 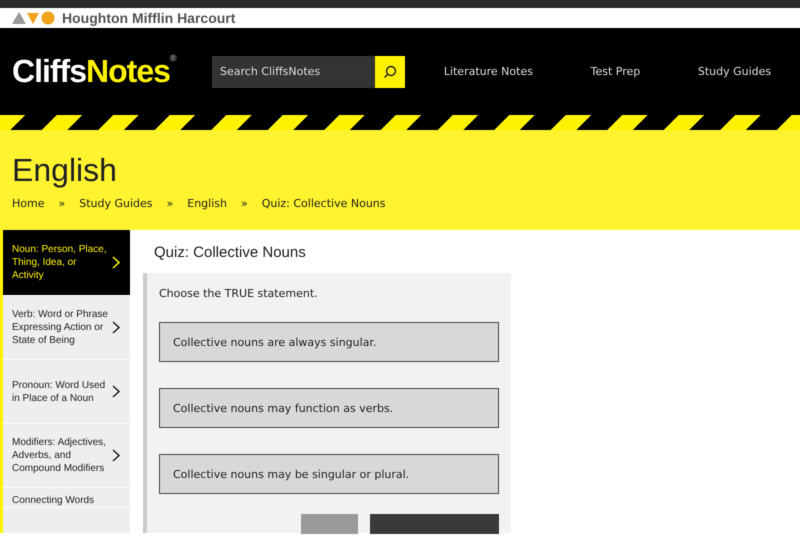 I want to click on answer-option: Collective nouns are always singular., so click(x=329, y=342).